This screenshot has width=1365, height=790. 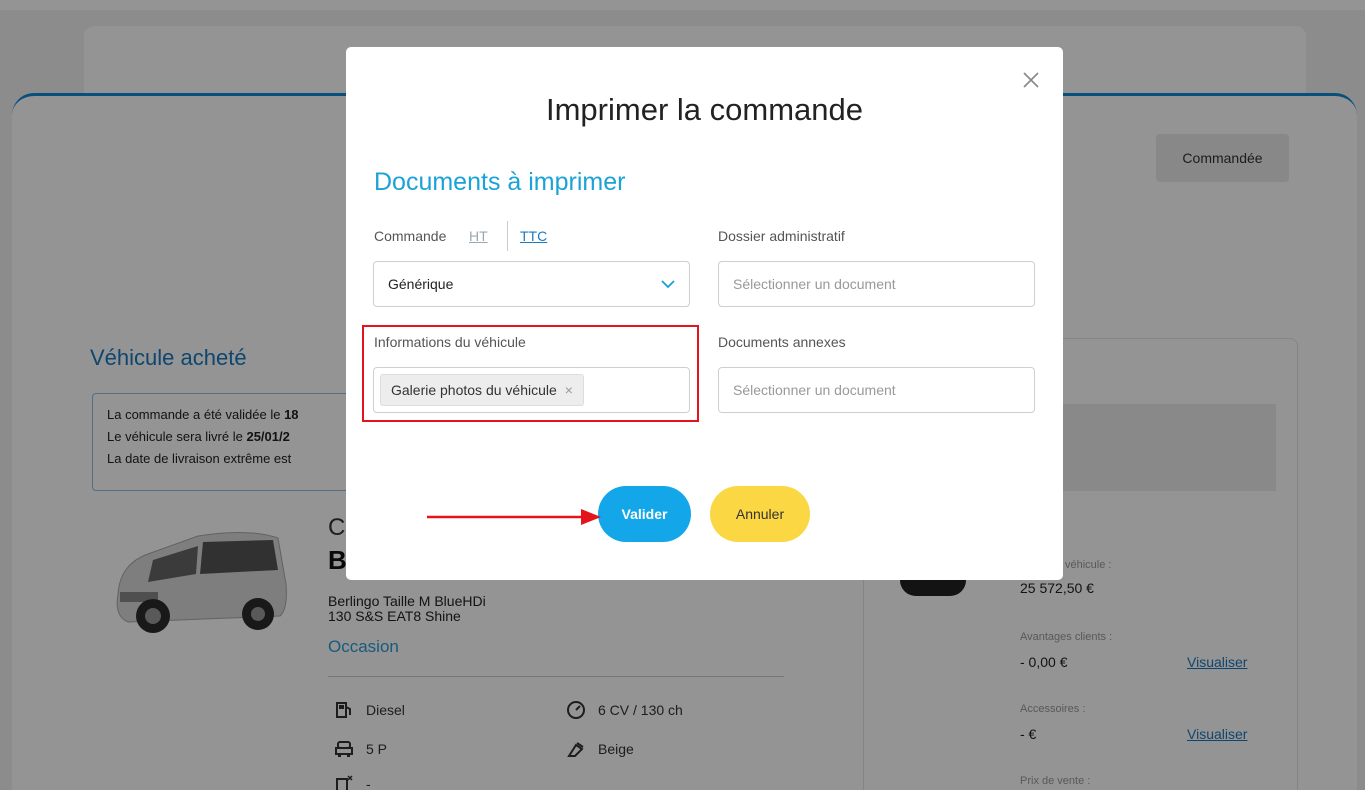 I want to click on modal-title: Imprimer la commande, so click(x=704, y=109).